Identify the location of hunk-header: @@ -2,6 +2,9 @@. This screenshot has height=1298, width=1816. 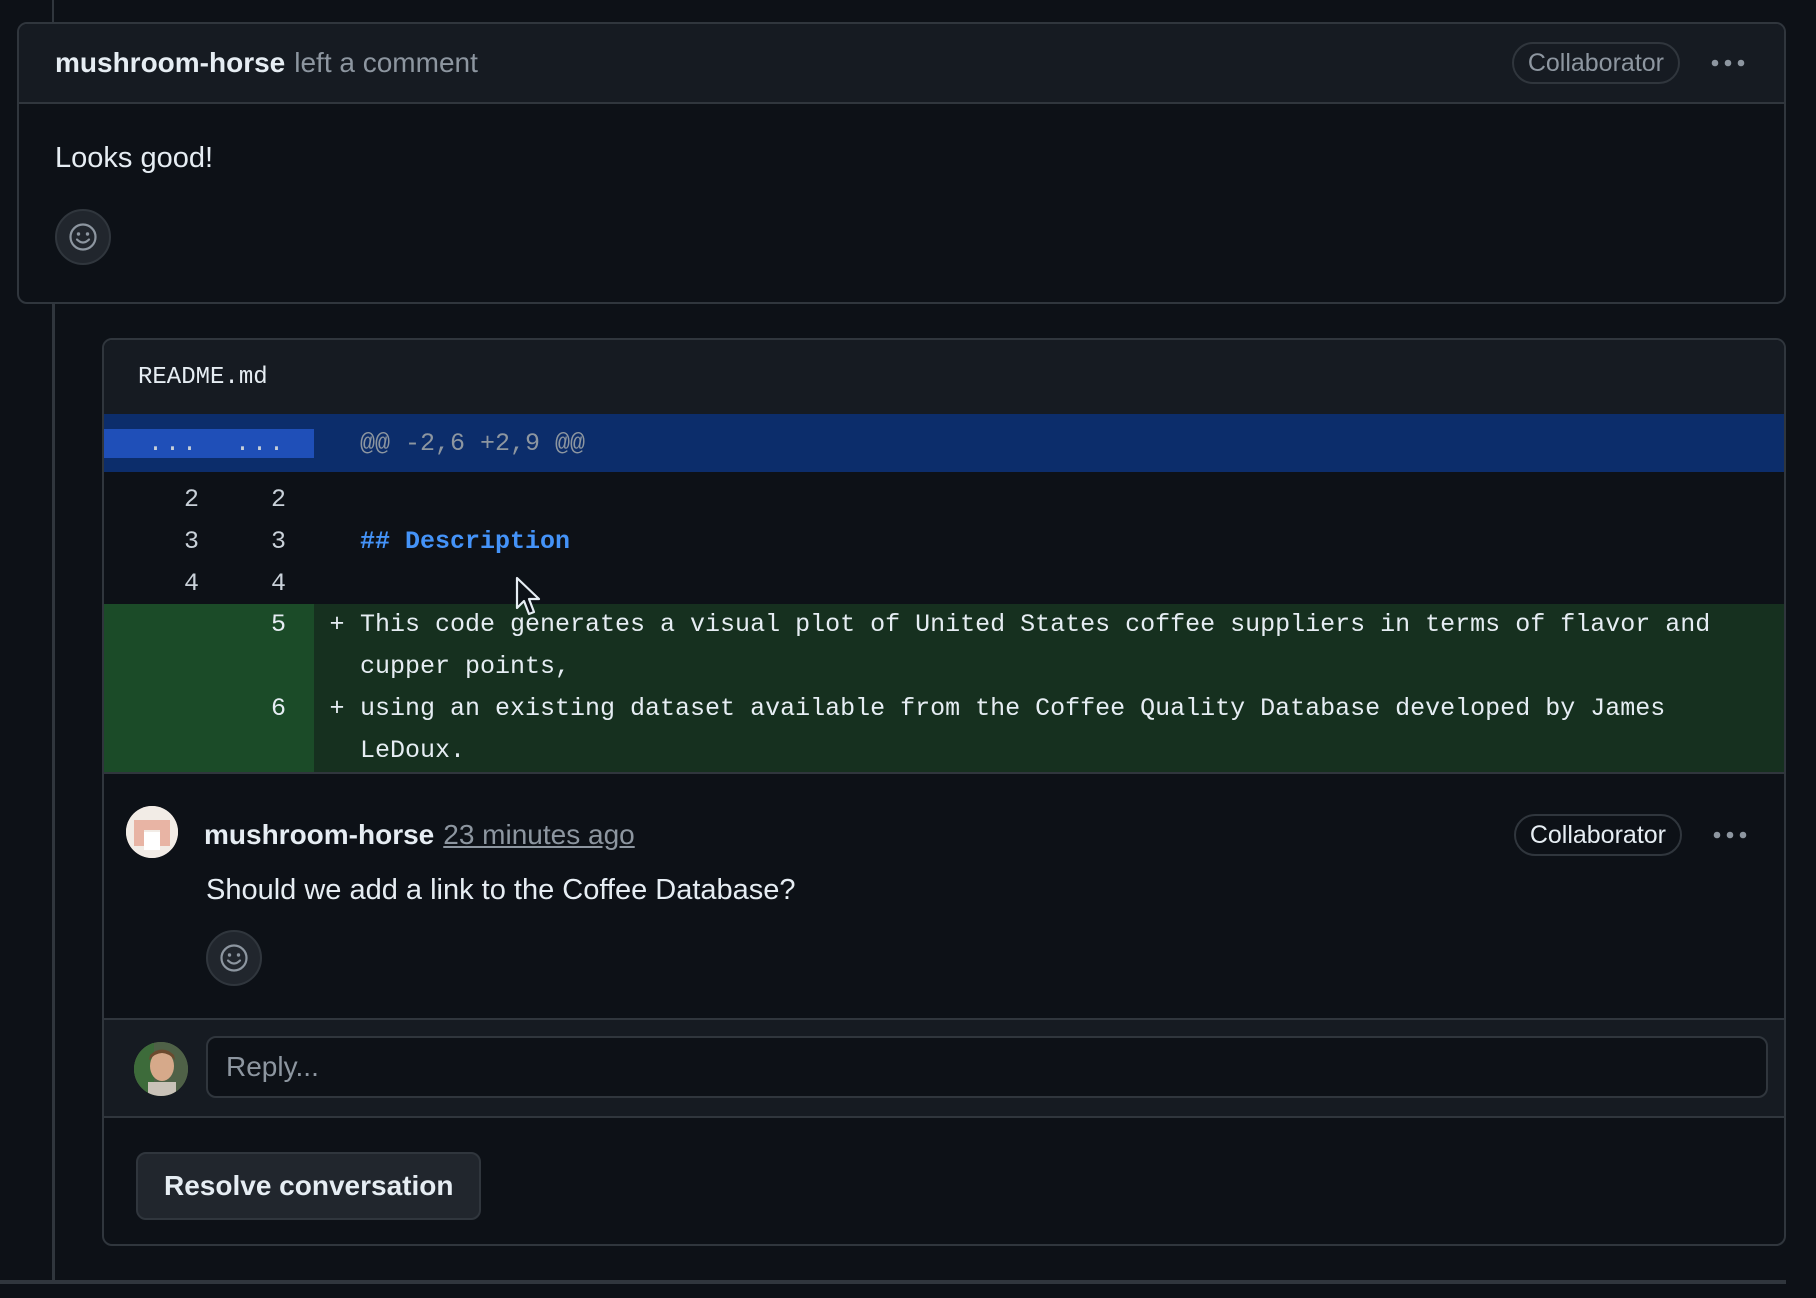
(473, 443).